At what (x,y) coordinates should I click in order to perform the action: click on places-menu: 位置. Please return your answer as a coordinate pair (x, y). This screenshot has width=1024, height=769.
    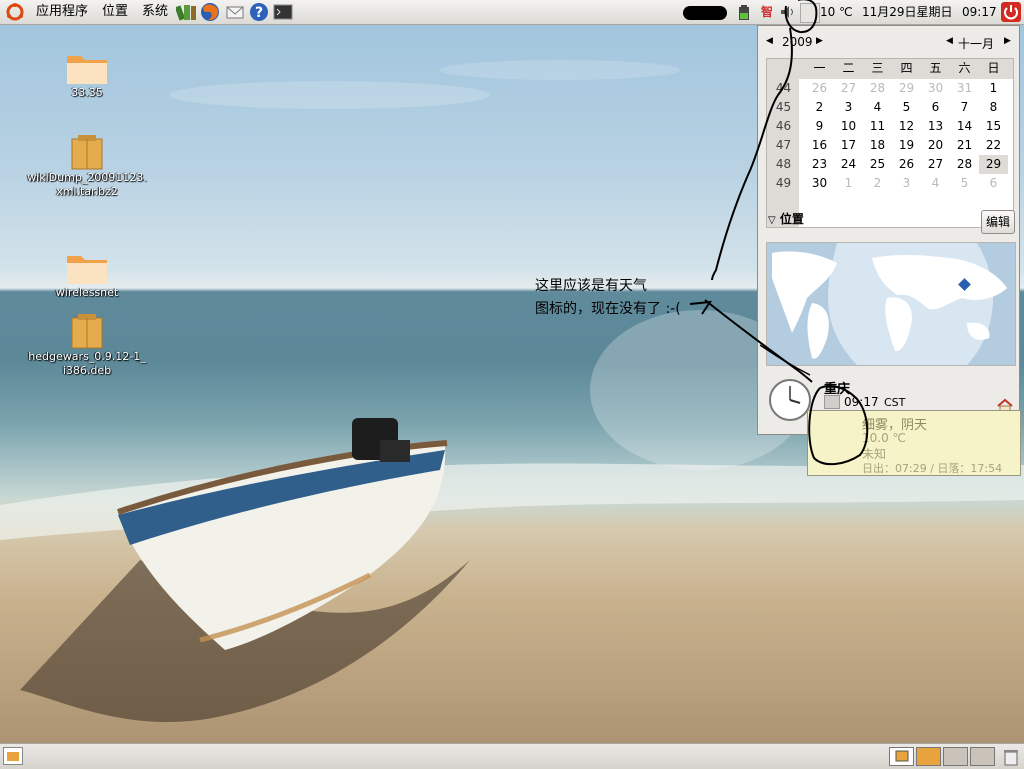
    Looking at the image, I should click on (115, 12).